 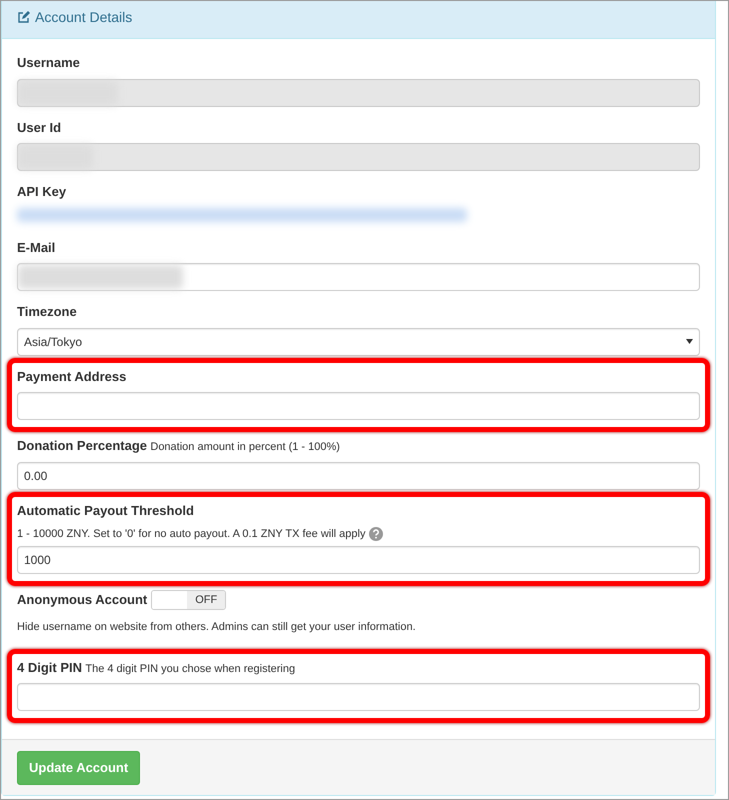 What do you see at coordinates (82, 599) in the screenshot?
I see `field-label: Anonymous Account` at bounding box center [82, 599].